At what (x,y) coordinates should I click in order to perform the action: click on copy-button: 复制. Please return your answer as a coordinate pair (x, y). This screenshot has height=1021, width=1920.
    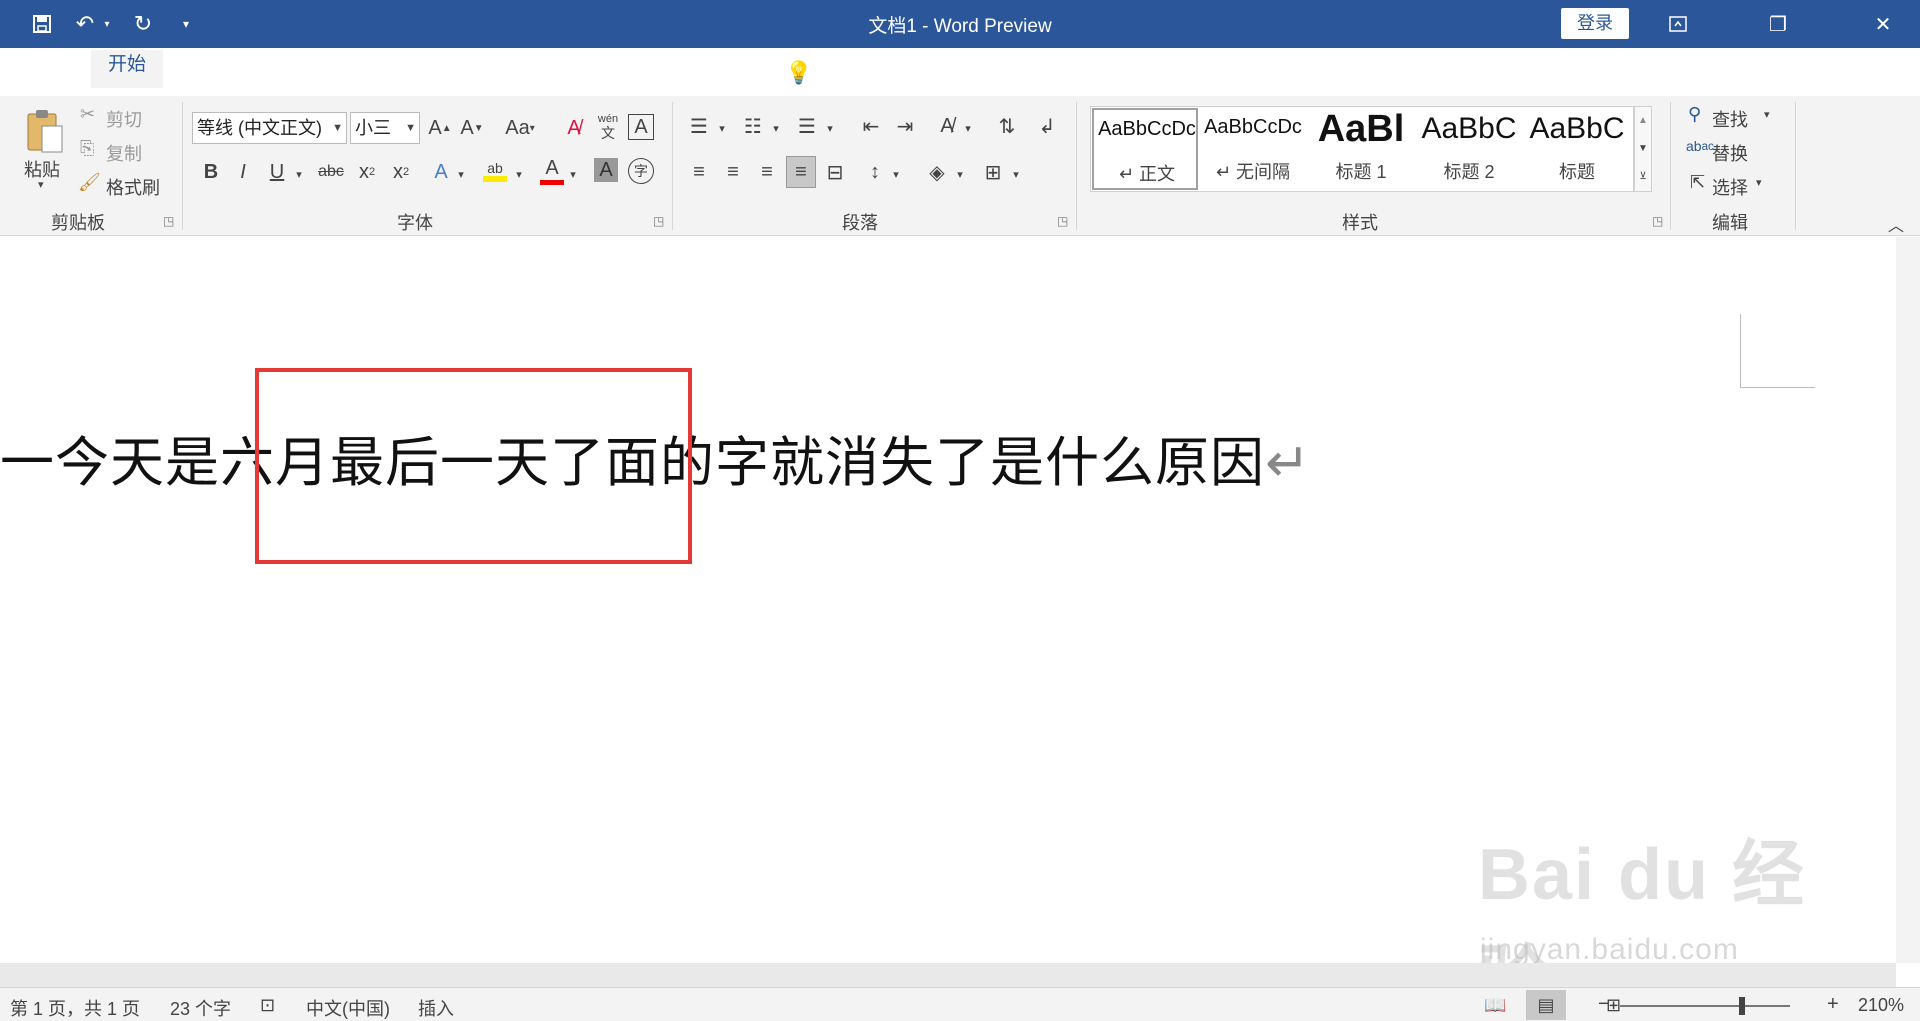
    Looking at the image, I should click on (124, 153).